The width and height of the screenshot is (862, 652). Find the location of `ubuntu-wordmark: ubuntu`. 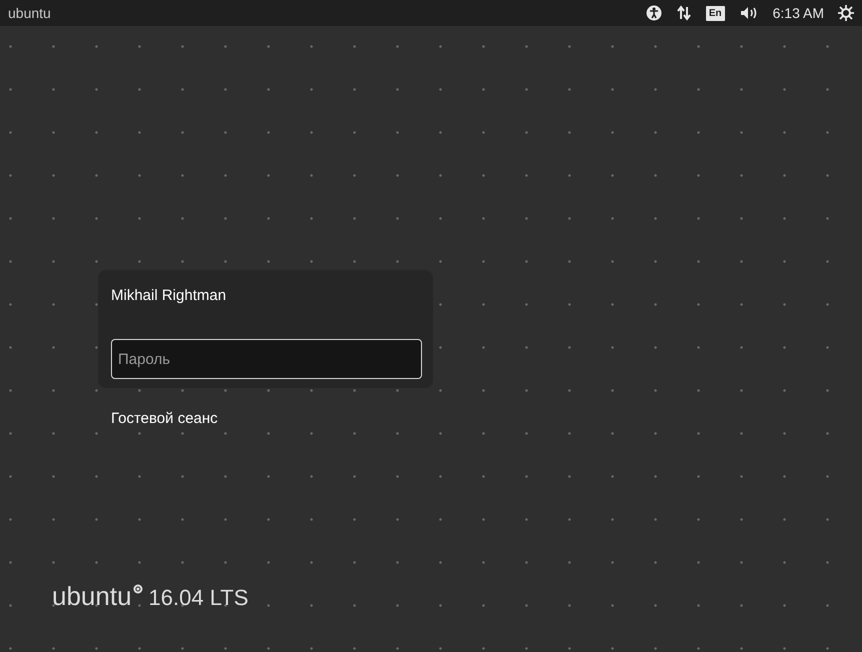

ubuntu-wordmark: ubuntu is located at coordinates (92, 595).